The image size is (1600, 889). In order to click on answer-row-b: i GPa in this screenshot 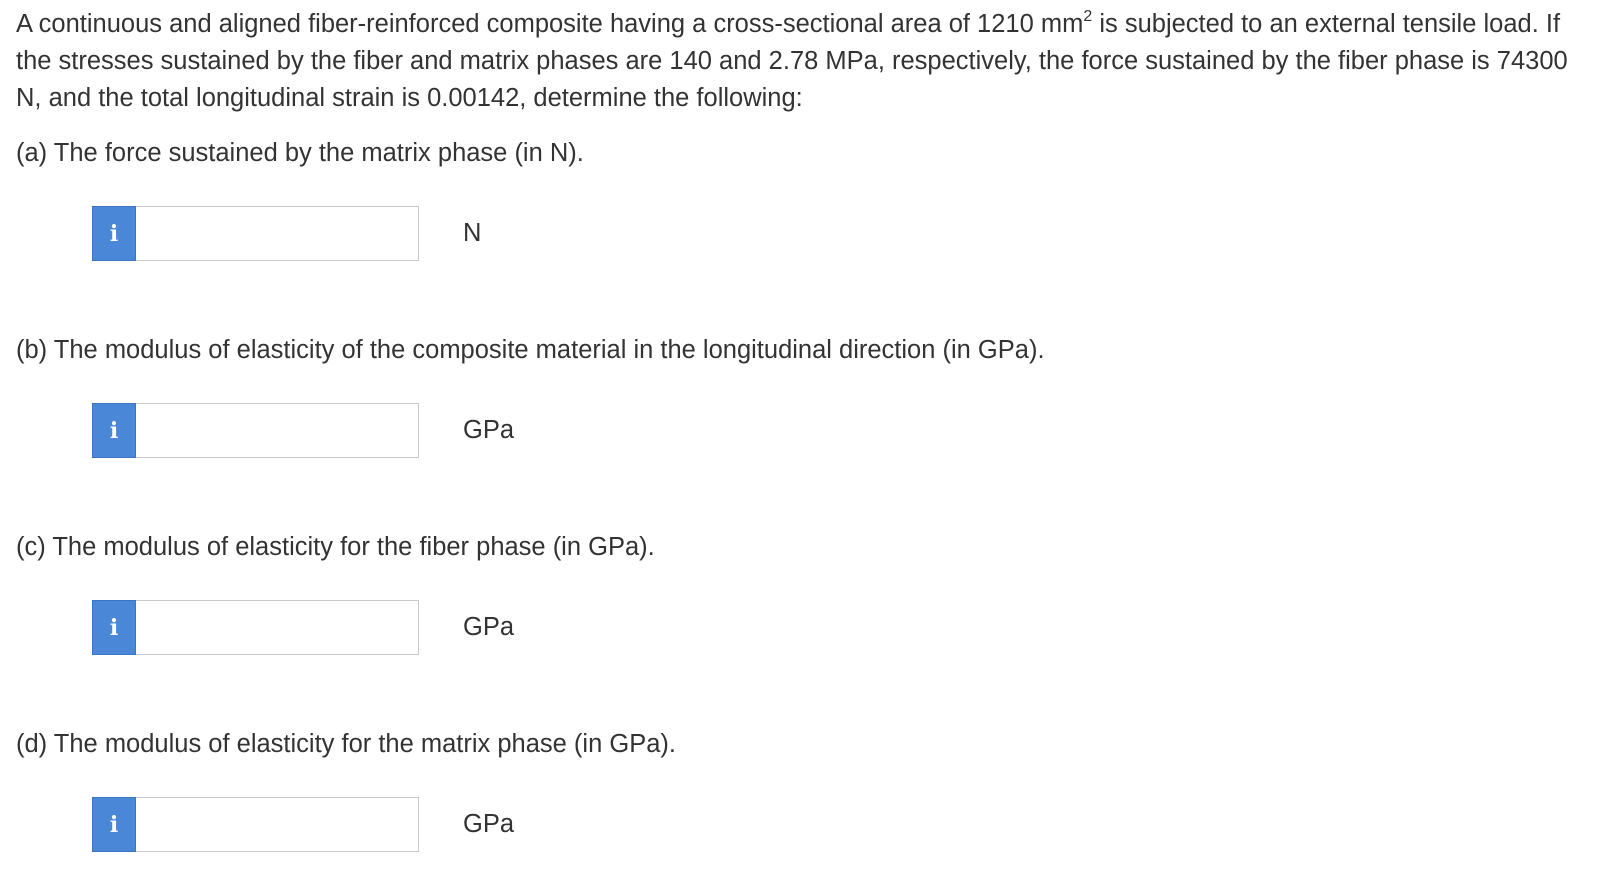, I will do `click(322, 430)`.